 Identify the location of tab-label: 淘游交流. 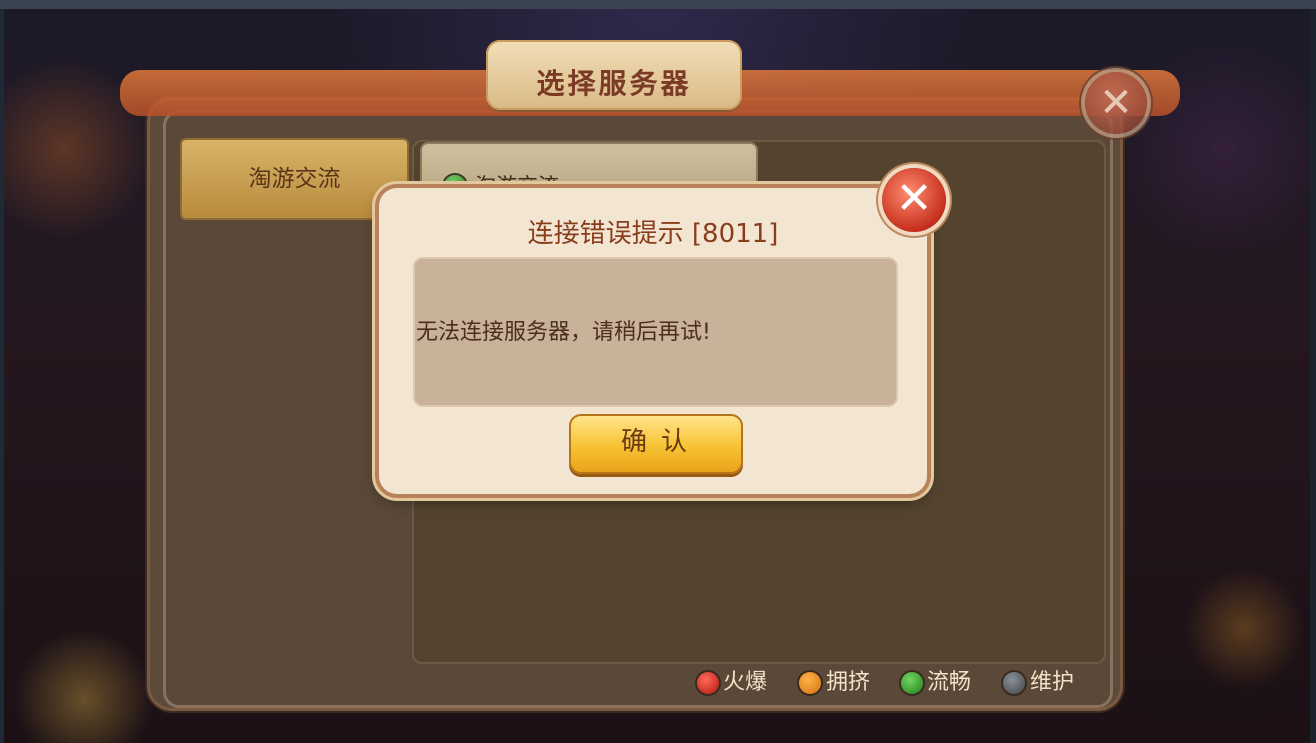
(294, 179).